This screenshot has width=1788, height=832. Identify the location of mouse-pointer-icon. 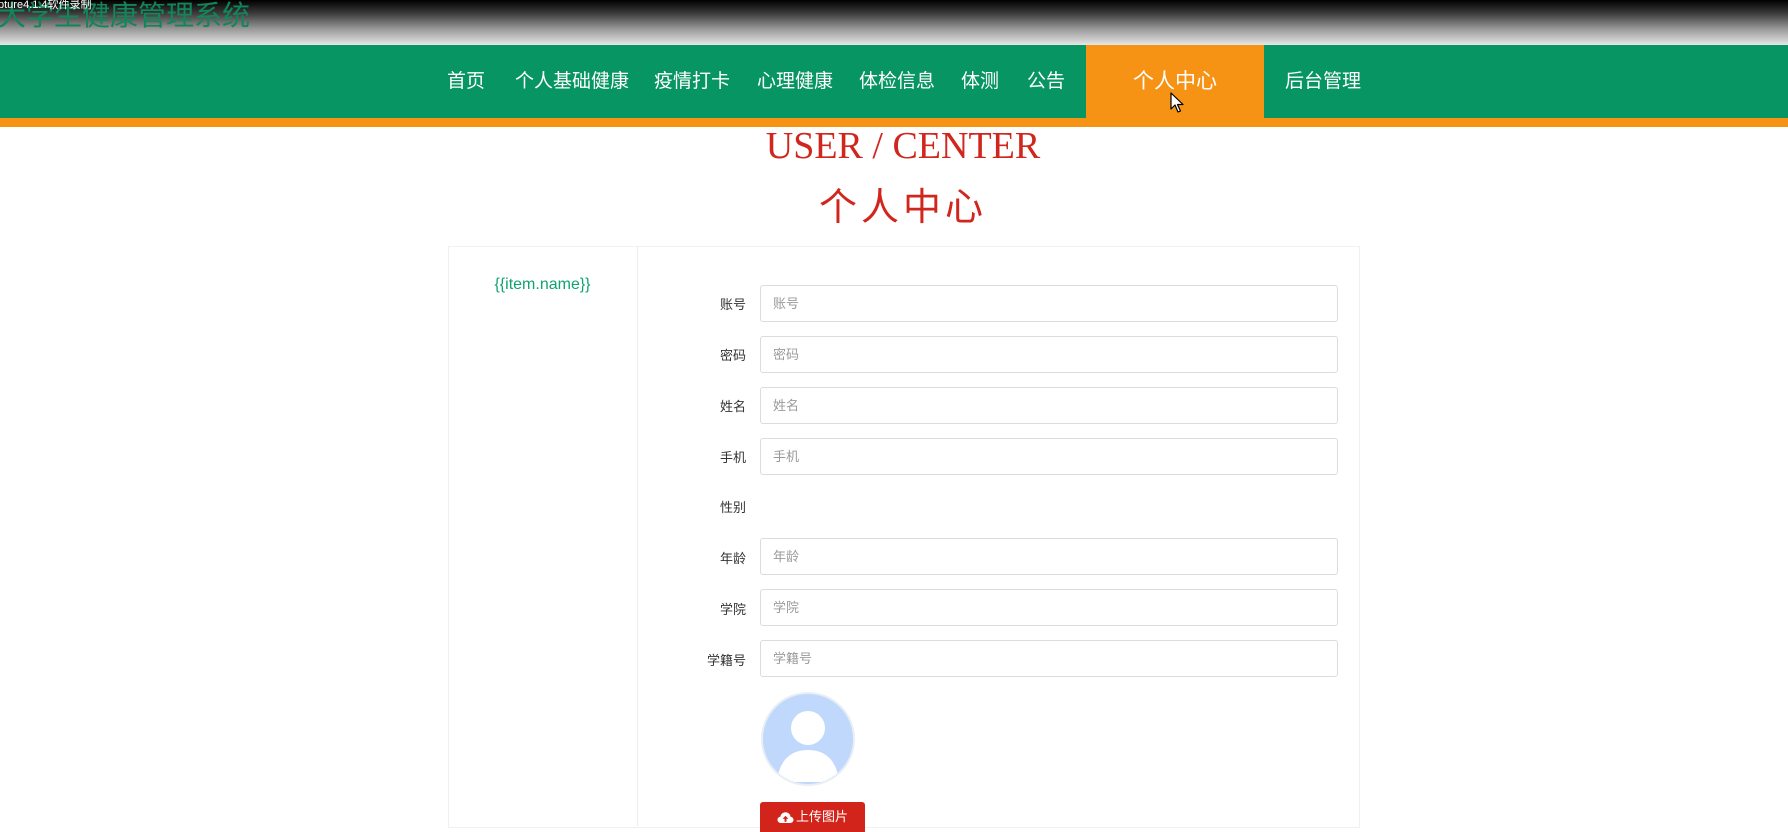
(1177, 102).